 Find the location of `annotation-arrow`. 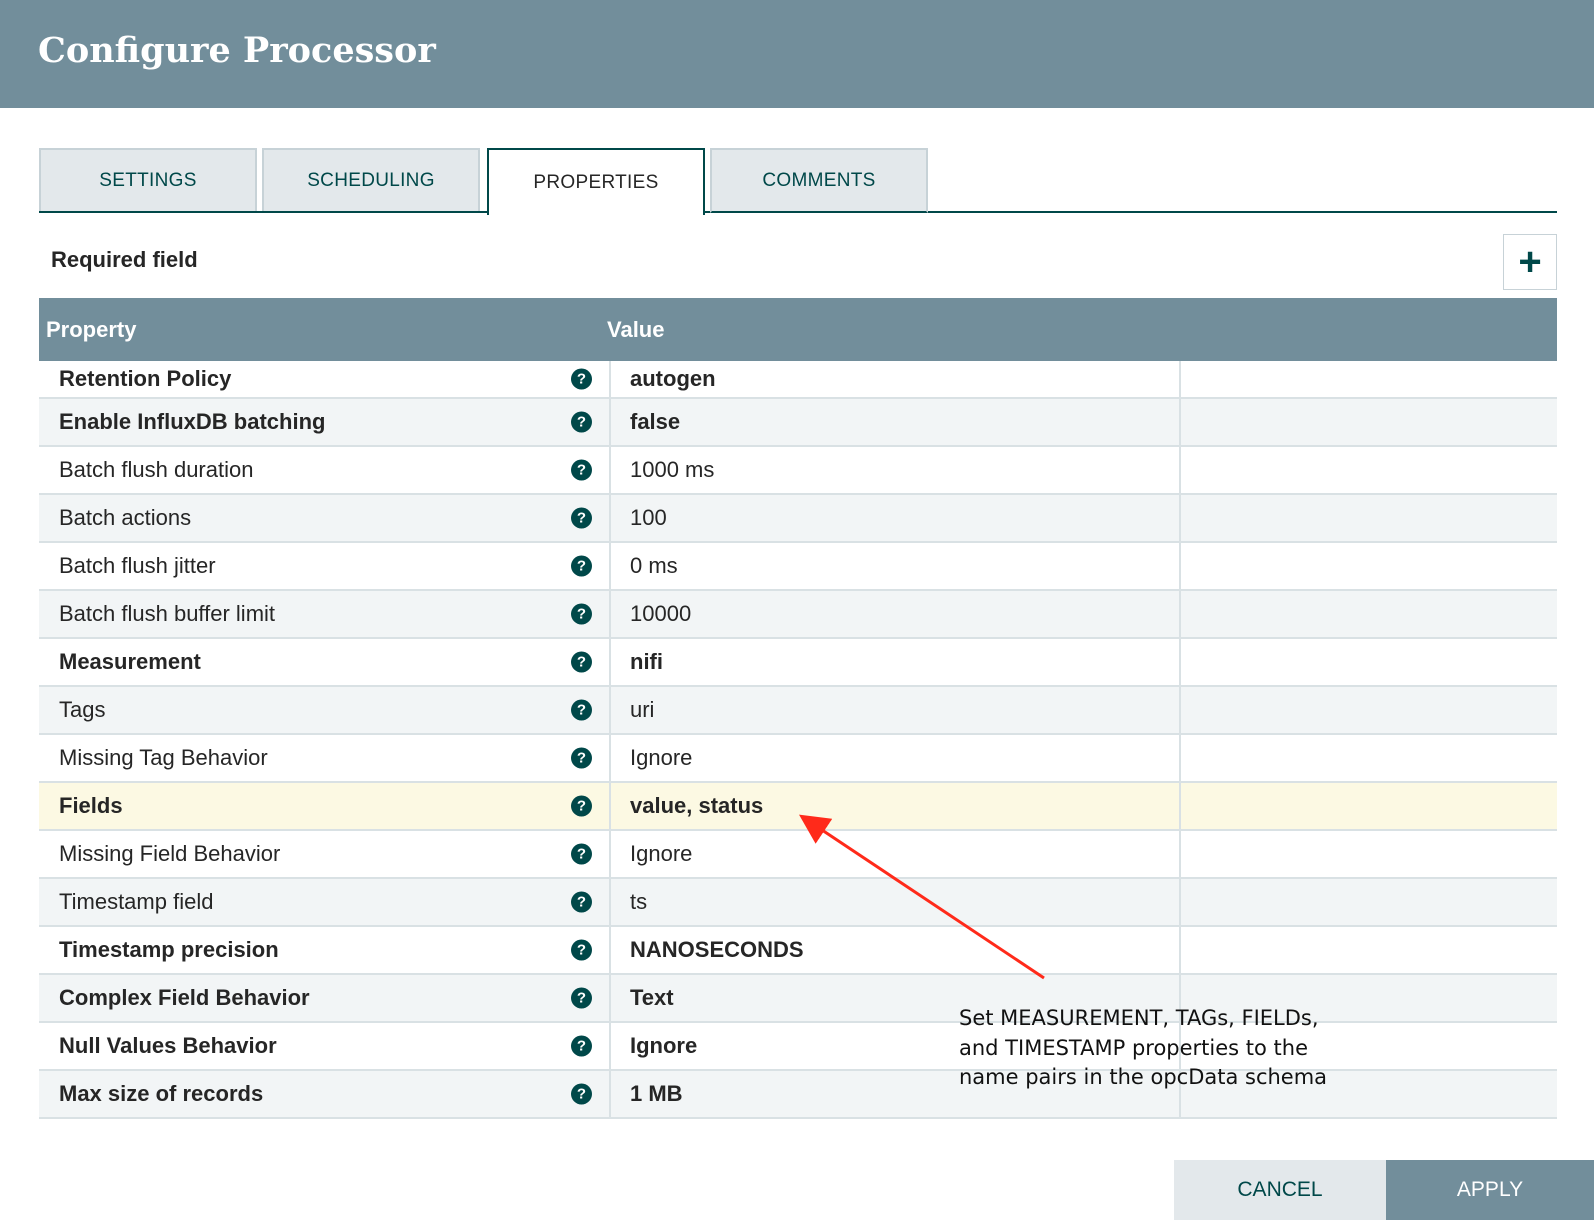

annotation-arrow is located at coordinates (922, 897).